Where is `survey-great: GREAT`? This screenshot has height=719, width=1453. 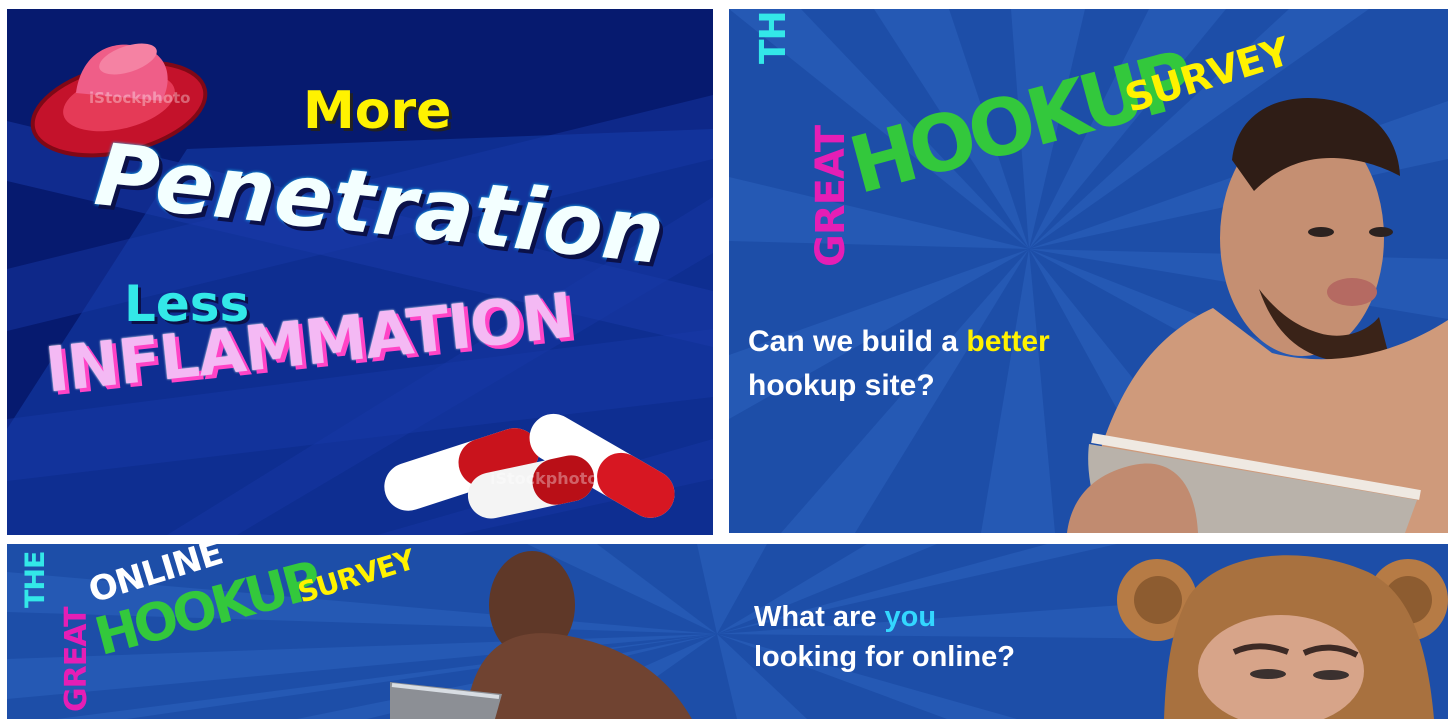 survey-great: GREAT is located at coordinates (76, 659).